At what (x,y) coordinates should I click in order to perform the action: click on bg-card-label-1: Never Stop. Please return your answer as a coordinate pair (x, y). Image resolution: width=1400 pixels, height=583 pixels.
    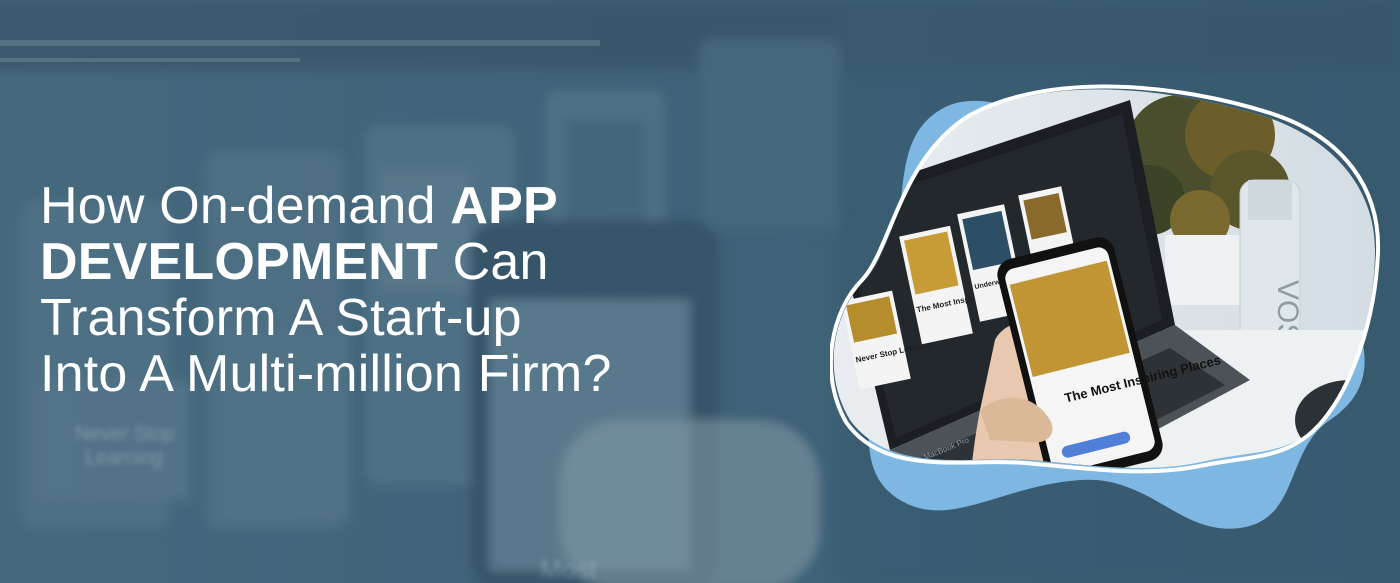
    Looking at the image, I should click on (125, 434).